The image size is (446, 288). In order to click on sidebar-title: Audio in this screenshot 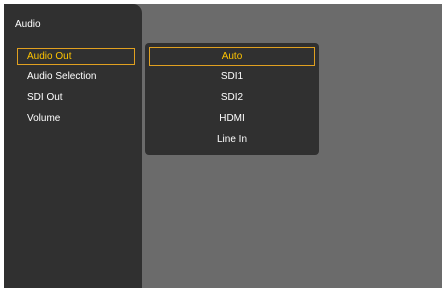, I will do `click(28, 24)`.